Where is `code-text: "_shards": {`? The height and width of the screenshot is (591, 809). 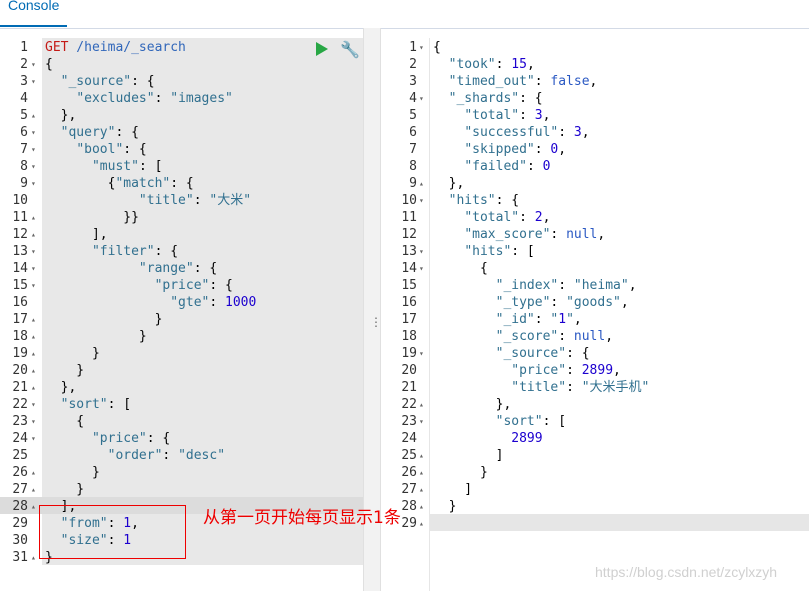
code-text: "_shards": { is located at coordinates (488, 98).